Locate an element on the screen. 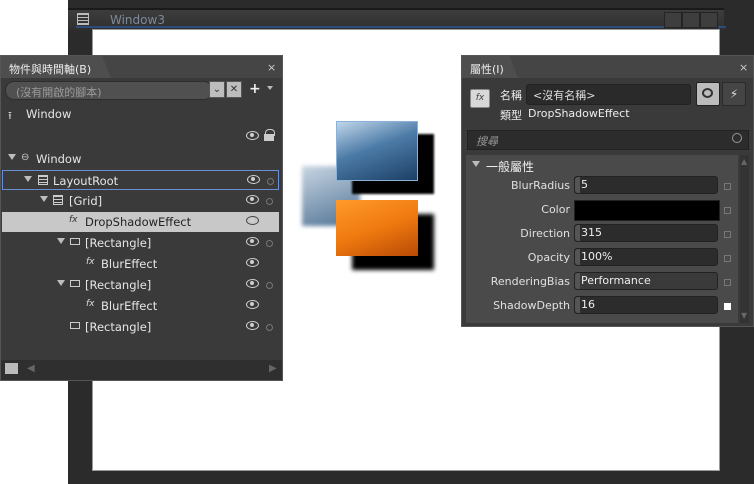 This screenshot has height=484, width=754. category-header: 一般屬性 is located at coordinates (602, 165).